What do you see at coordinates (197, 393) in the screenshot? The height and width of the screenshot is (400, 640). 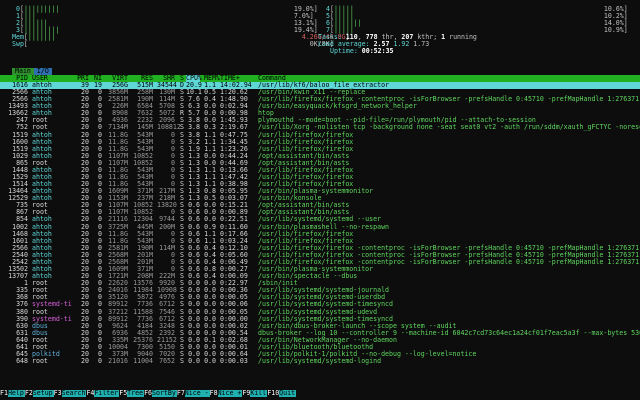 I see `function-key-label: Nice -` at bounding box center [197, 393].